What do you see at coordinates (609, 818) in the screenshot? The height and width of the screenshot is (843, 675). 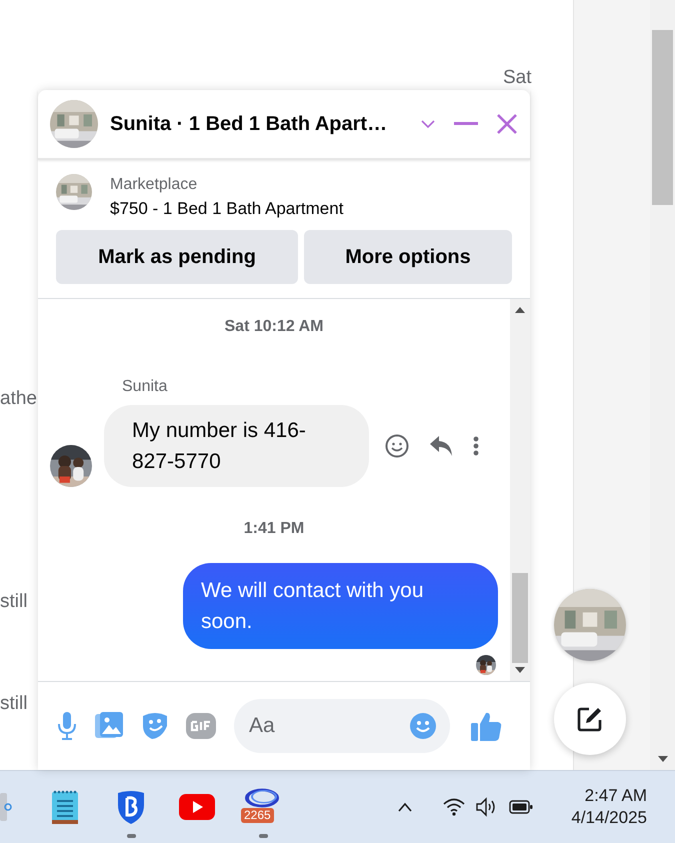 I see `clock-date: 4/14/2025` at bounding box center [609, 818].